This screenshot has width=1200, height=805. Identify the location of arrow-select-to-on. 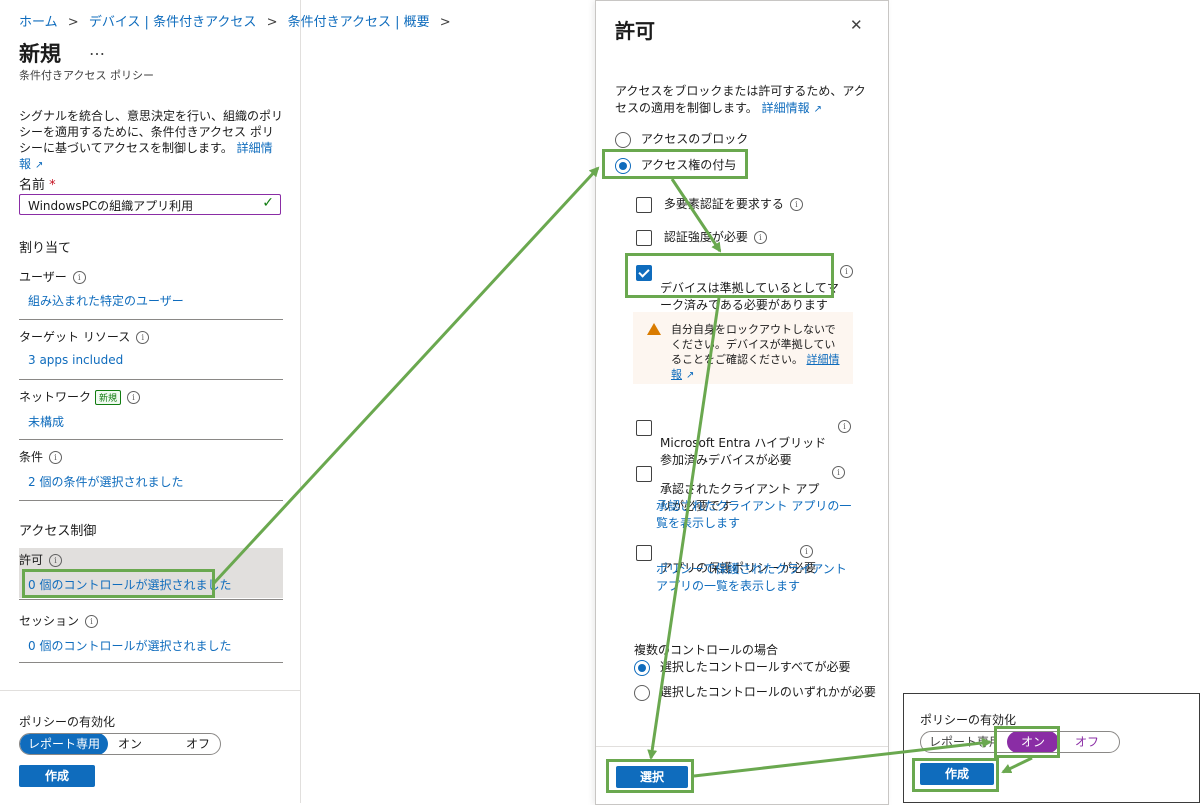
(842, 757).